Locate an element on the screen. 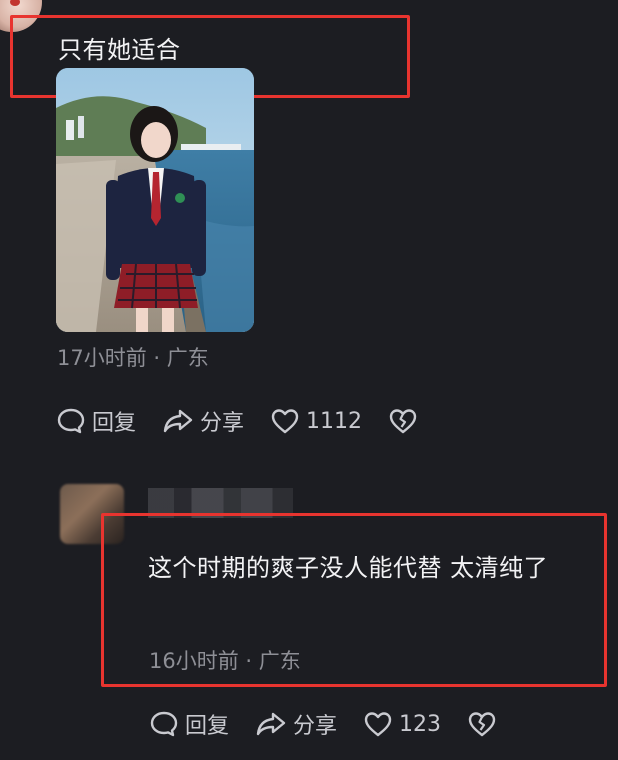 This screenshot has height=760, width=618. comment-meta: 16小时前 · 广东 is located at coordinates (225, 661).